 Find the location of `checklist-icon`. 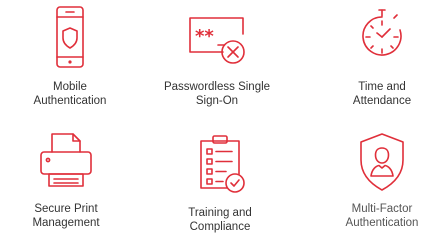

checklist-icon is located at coordinates (222, 164).